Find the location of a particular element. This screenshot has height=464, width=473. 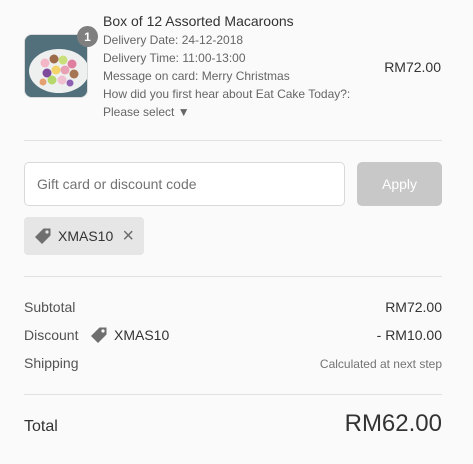

referral-select-label: Please select is located at coordinates (139, 112).